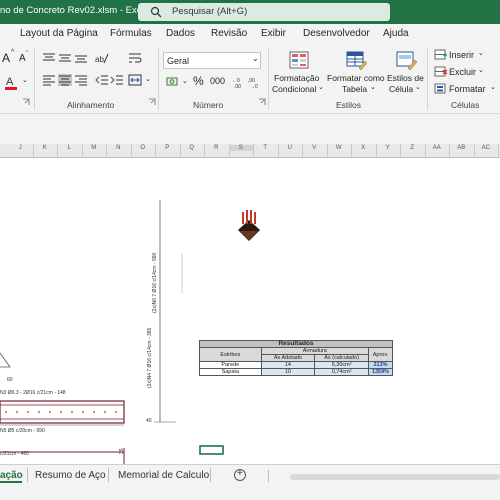 This screenshot has width=500, height=500. Describe the element at coordinates (70, 475) in the screenshot. I see `sheet-tab-resumo-aco: Resumo de Aço` at that location.